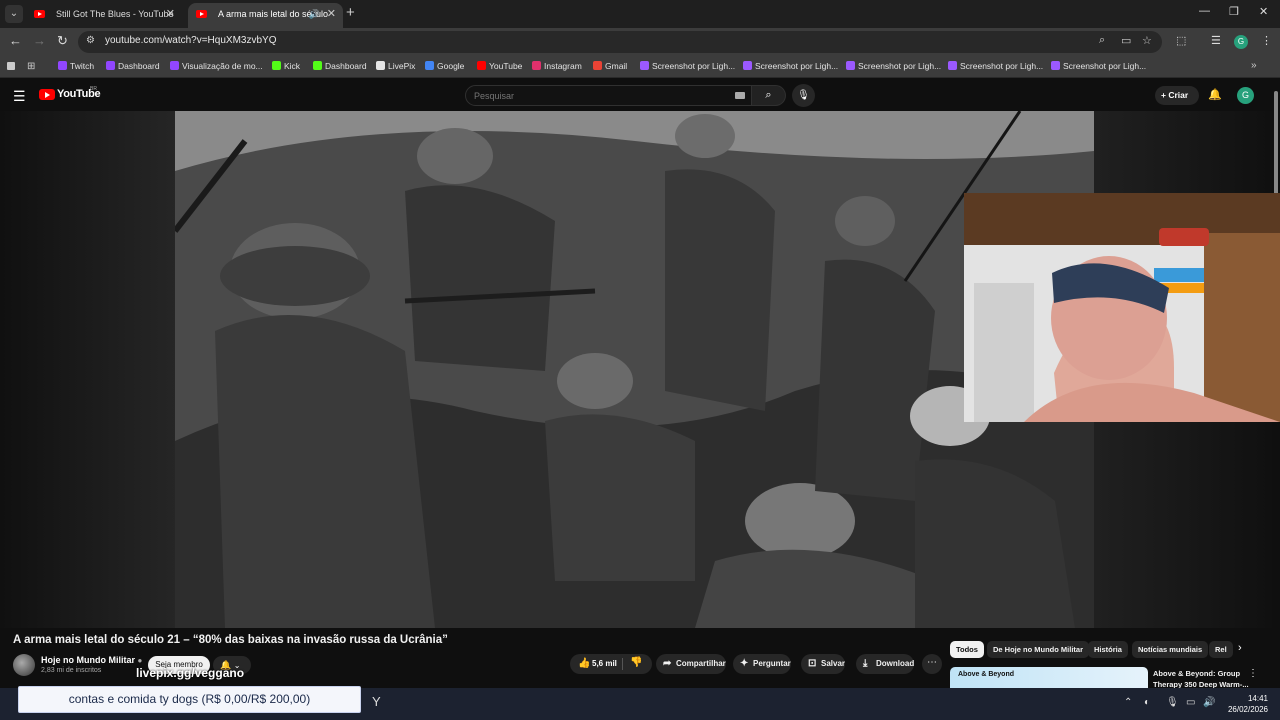 This screenshot has height=720, width=1280. Describe the element at coordinates (1102, 40) in the screenshot. I see `zoom-icon: ⌕` at that location.